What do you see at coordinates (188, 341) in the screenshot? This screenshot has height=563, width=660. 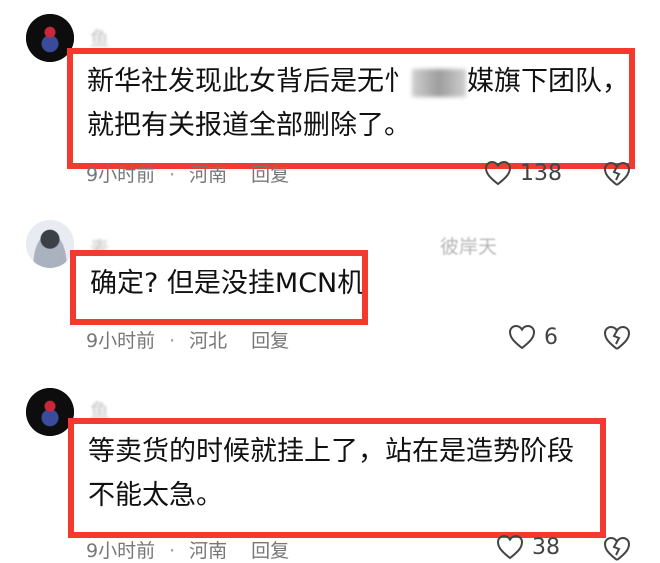 I see `comment-2-meta: 9小时前 · 河北 回复` at bounding box center [188, 341].